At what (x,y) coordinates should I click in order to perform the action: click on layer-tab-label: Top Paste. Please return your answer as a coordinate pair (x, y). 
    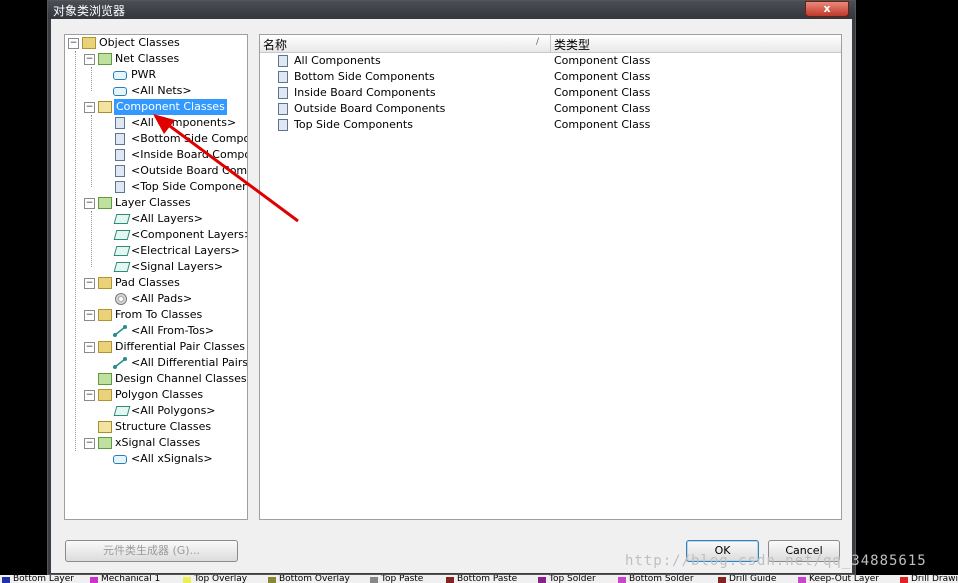
    Looking at the image, I should click on (402, 579).